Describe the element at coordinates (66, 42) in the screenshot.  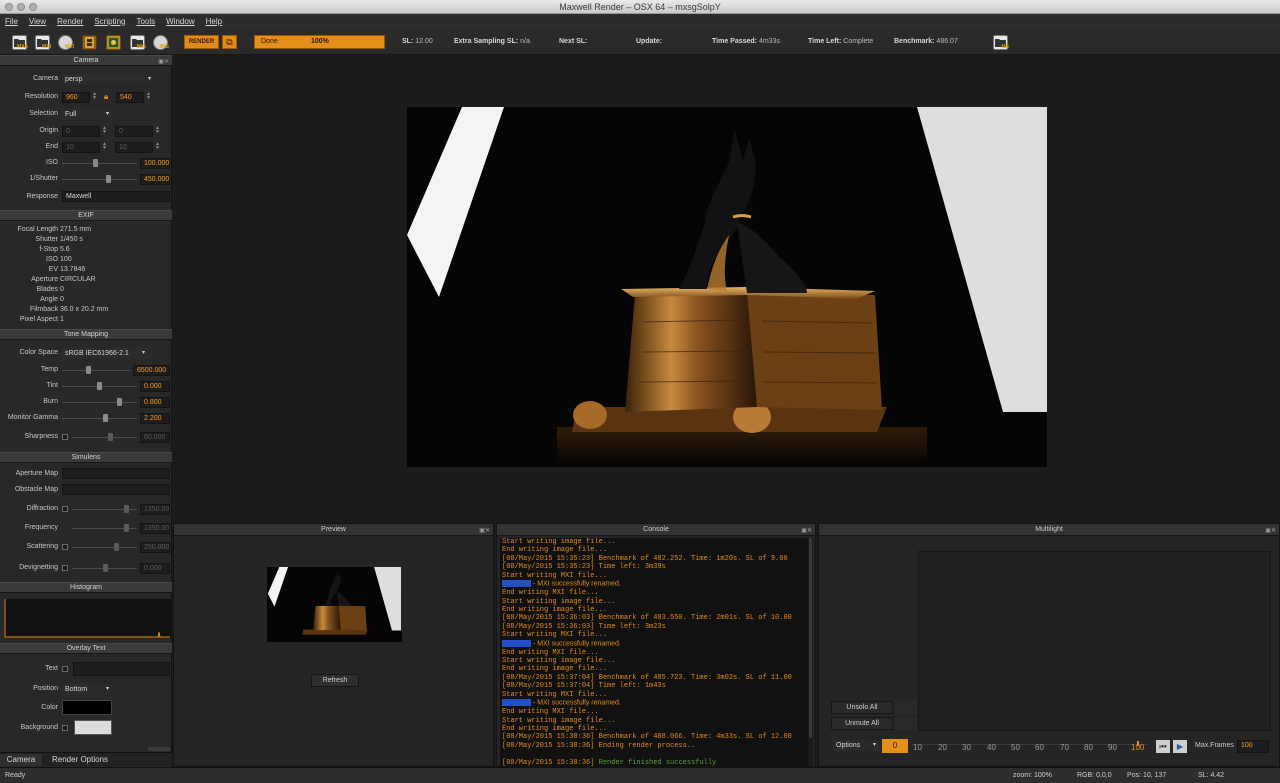
I see `save-mxi-icon: MXI` at that location.